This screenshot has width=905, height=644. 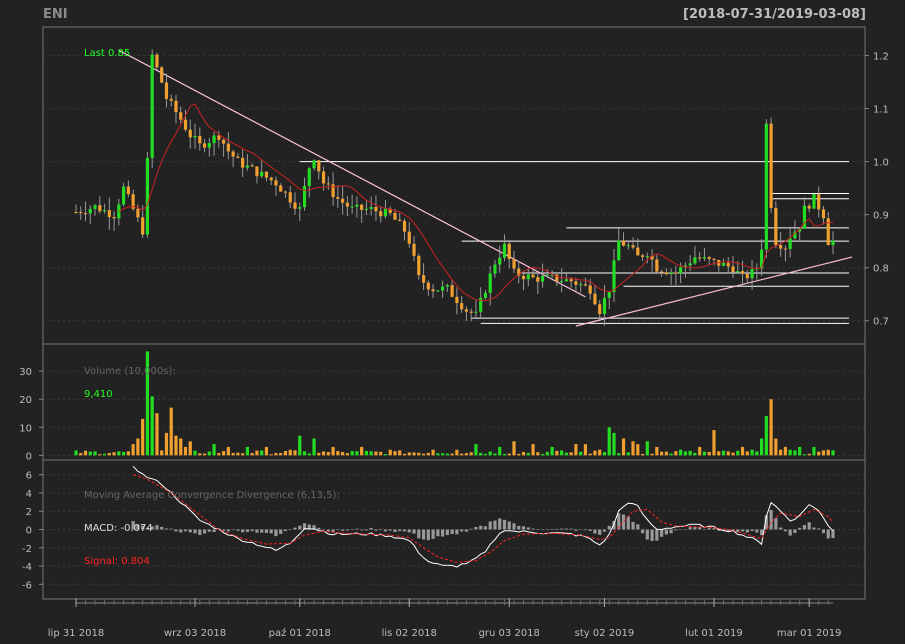 What do you see at coordinates (29, 494) in the screenshot?
I see `y-tick-label: 4` at bounding box center [29, 494].